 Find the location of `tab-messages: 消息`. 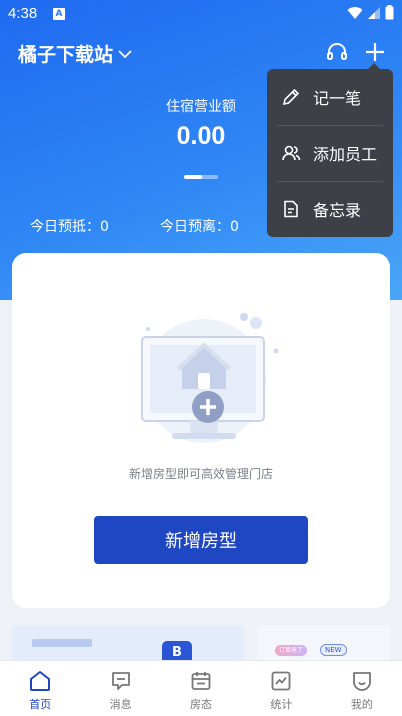

tab-messages: 消息 is located at coordinates (120, 688).